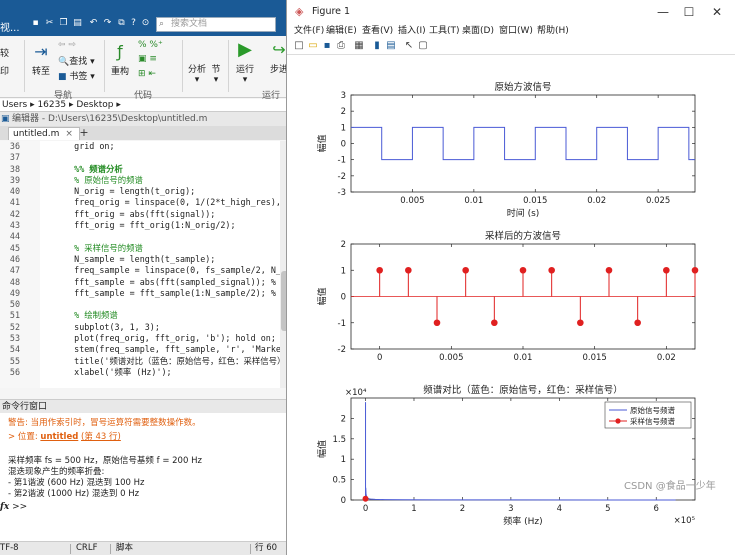  What do you see at coordinates (299, 11) in the screenshot?
I see `figure-icon: ◈` at bounding box center [299, 11].